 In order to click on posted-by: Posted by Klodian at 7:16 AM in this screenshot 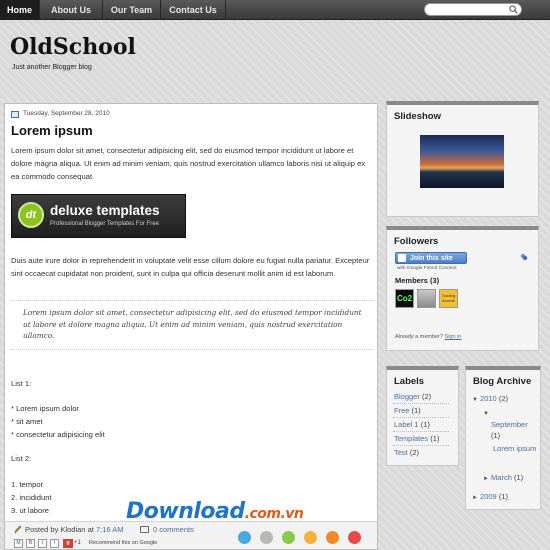, I will do `click(74, 529)`.